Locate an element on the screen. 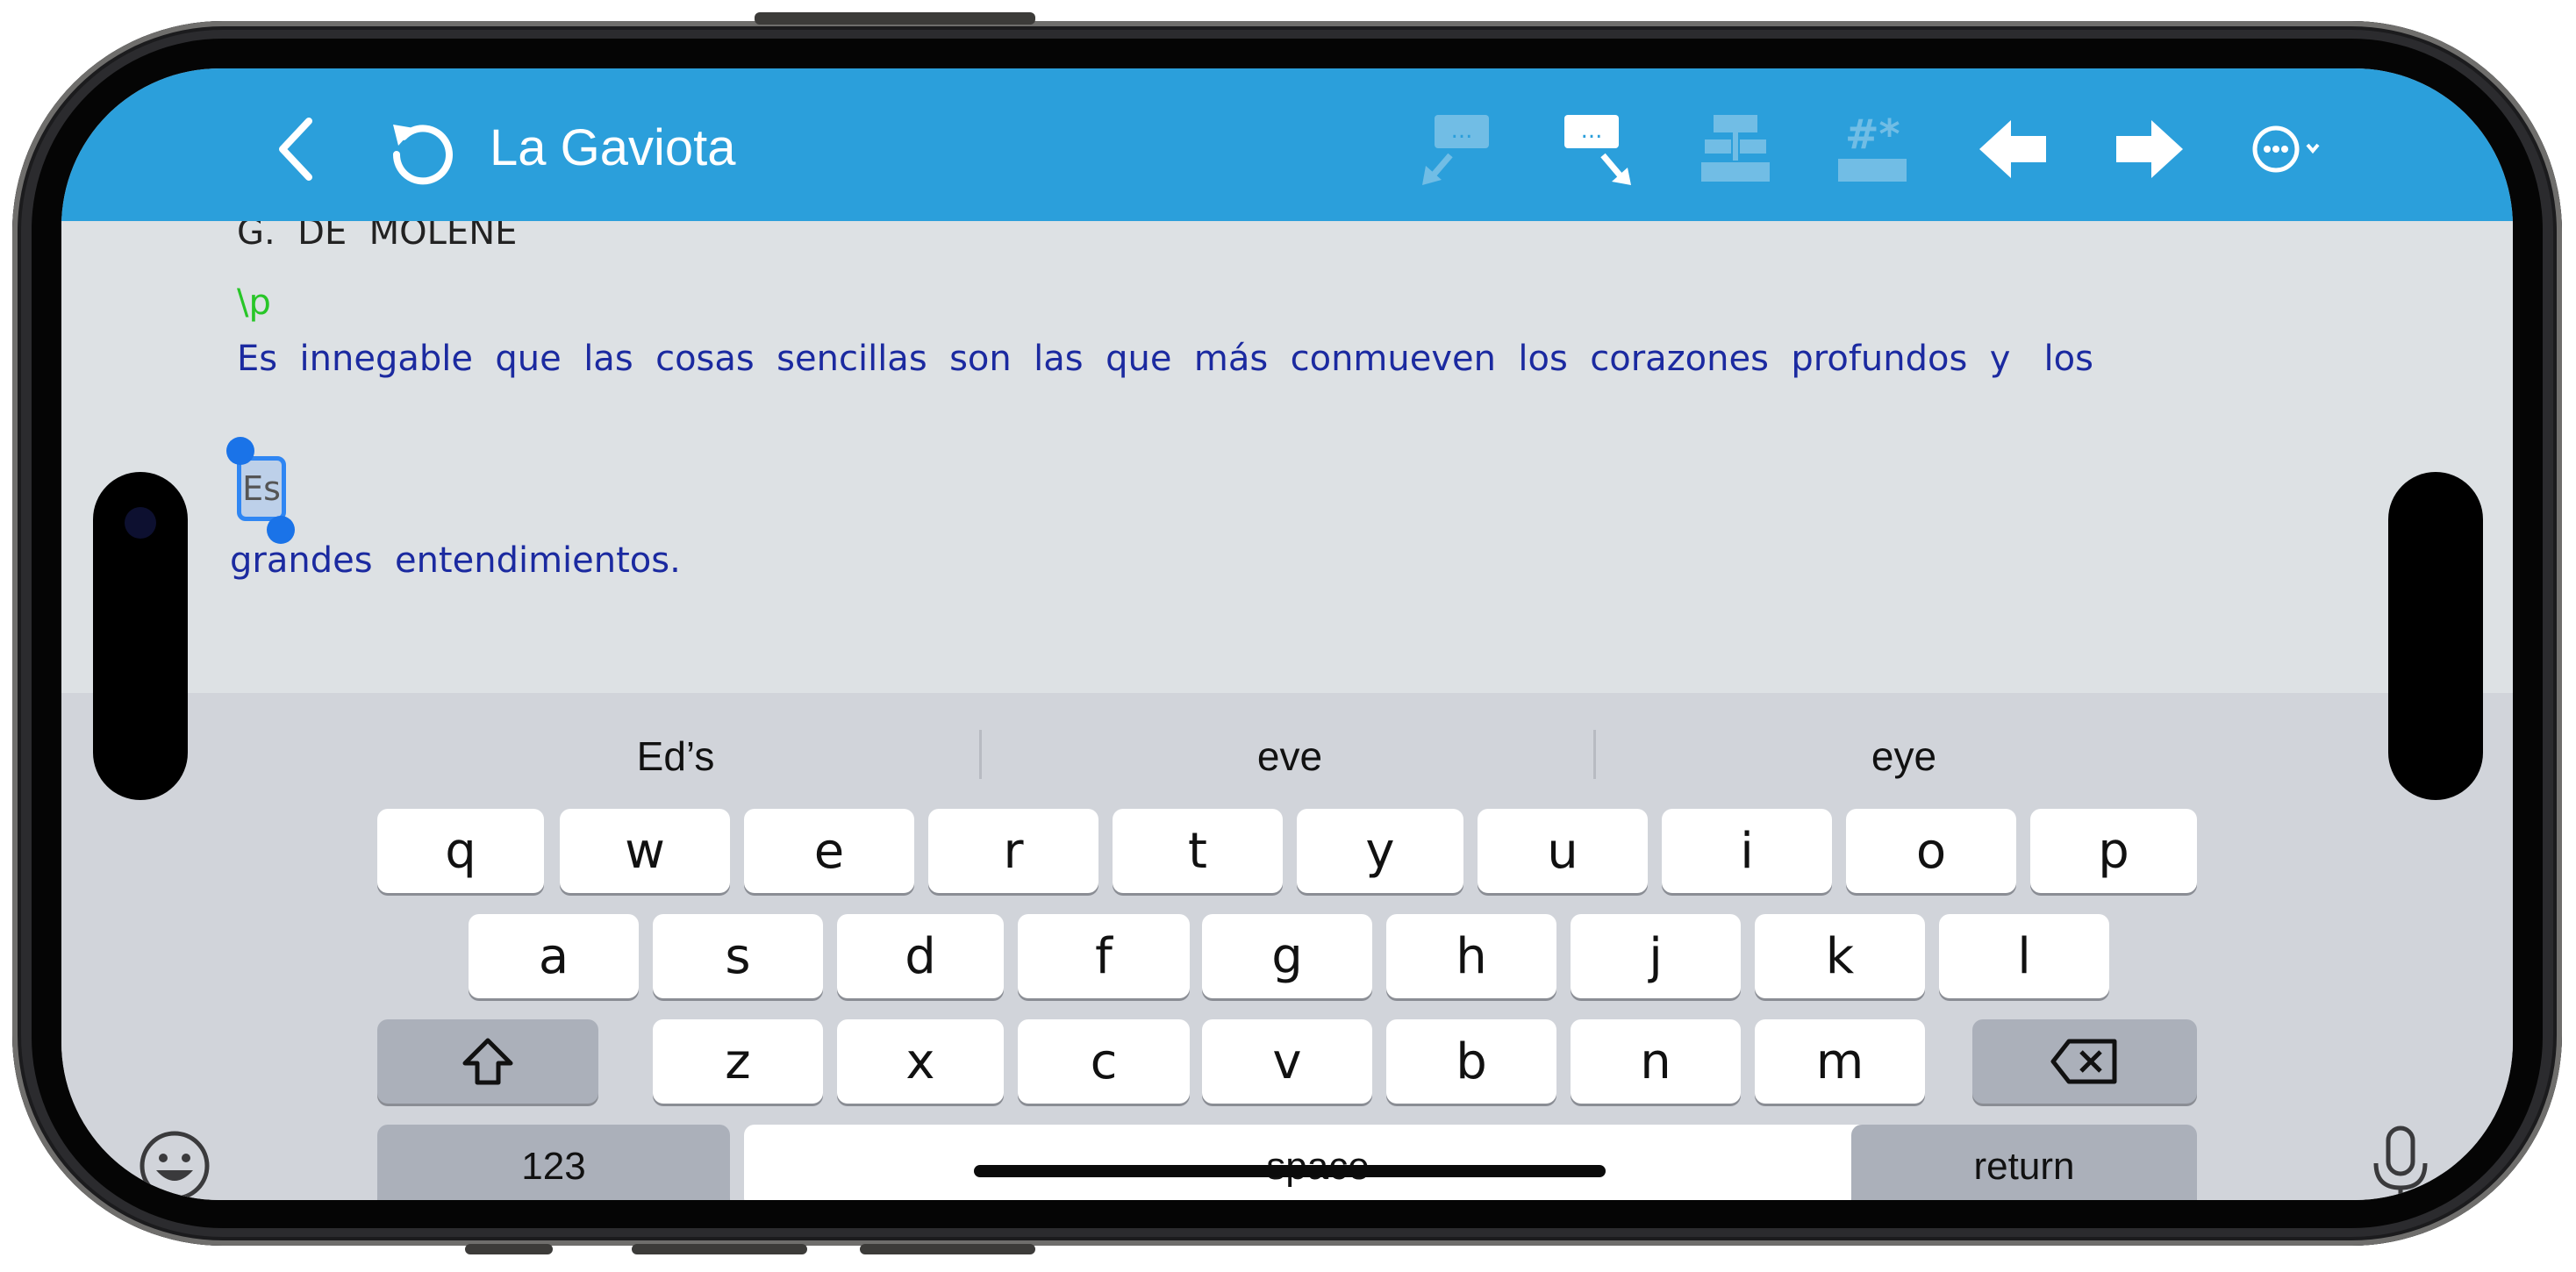 The image size is (2576, 1272). microphone-icon is located at coordinates (2400, 1162).